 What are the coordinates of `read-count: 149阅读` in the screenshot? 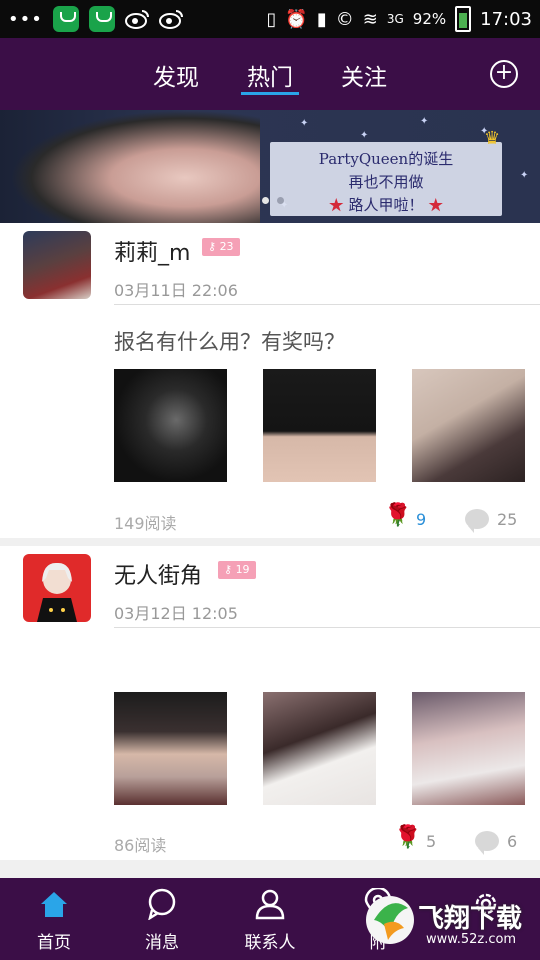 It's located at (145, 523).